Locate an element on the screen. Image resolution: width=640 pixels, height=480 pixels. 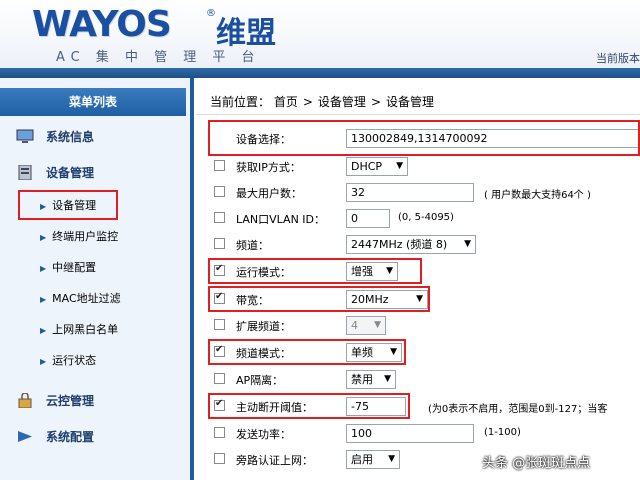
tx-power-input: 100 is located at coordinates (410, 433).